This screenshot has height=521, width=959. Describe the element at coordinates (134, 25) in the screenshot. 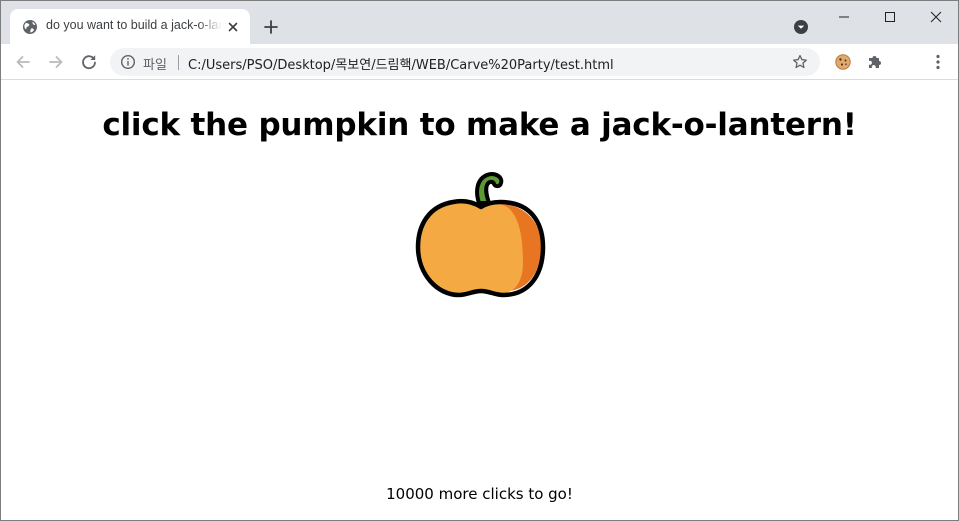

I see `tab-title: do you want to build a jack-o-lantern?` at that location.